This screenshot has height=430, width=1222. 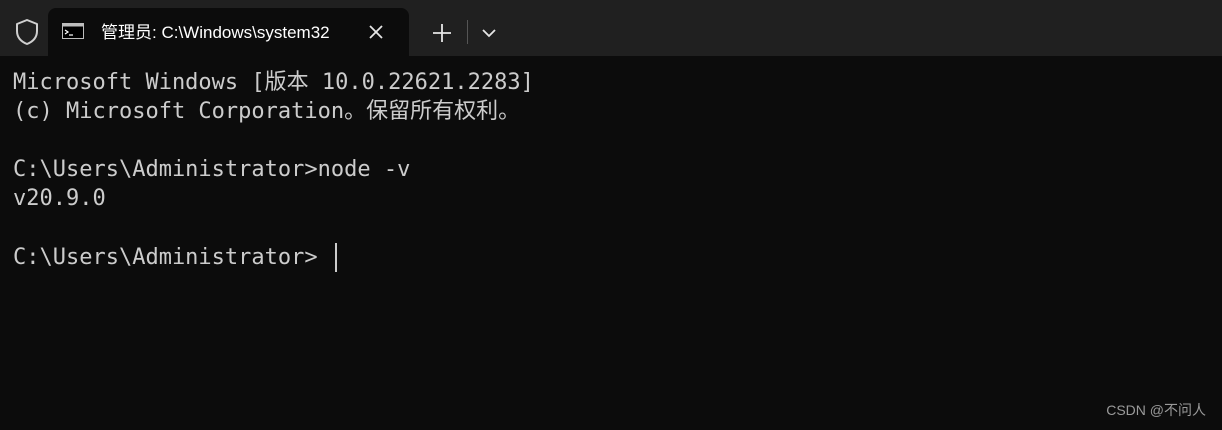 I want to click on console-line: C:\Users\Administrator>node -v, so click(x=212, y=169).